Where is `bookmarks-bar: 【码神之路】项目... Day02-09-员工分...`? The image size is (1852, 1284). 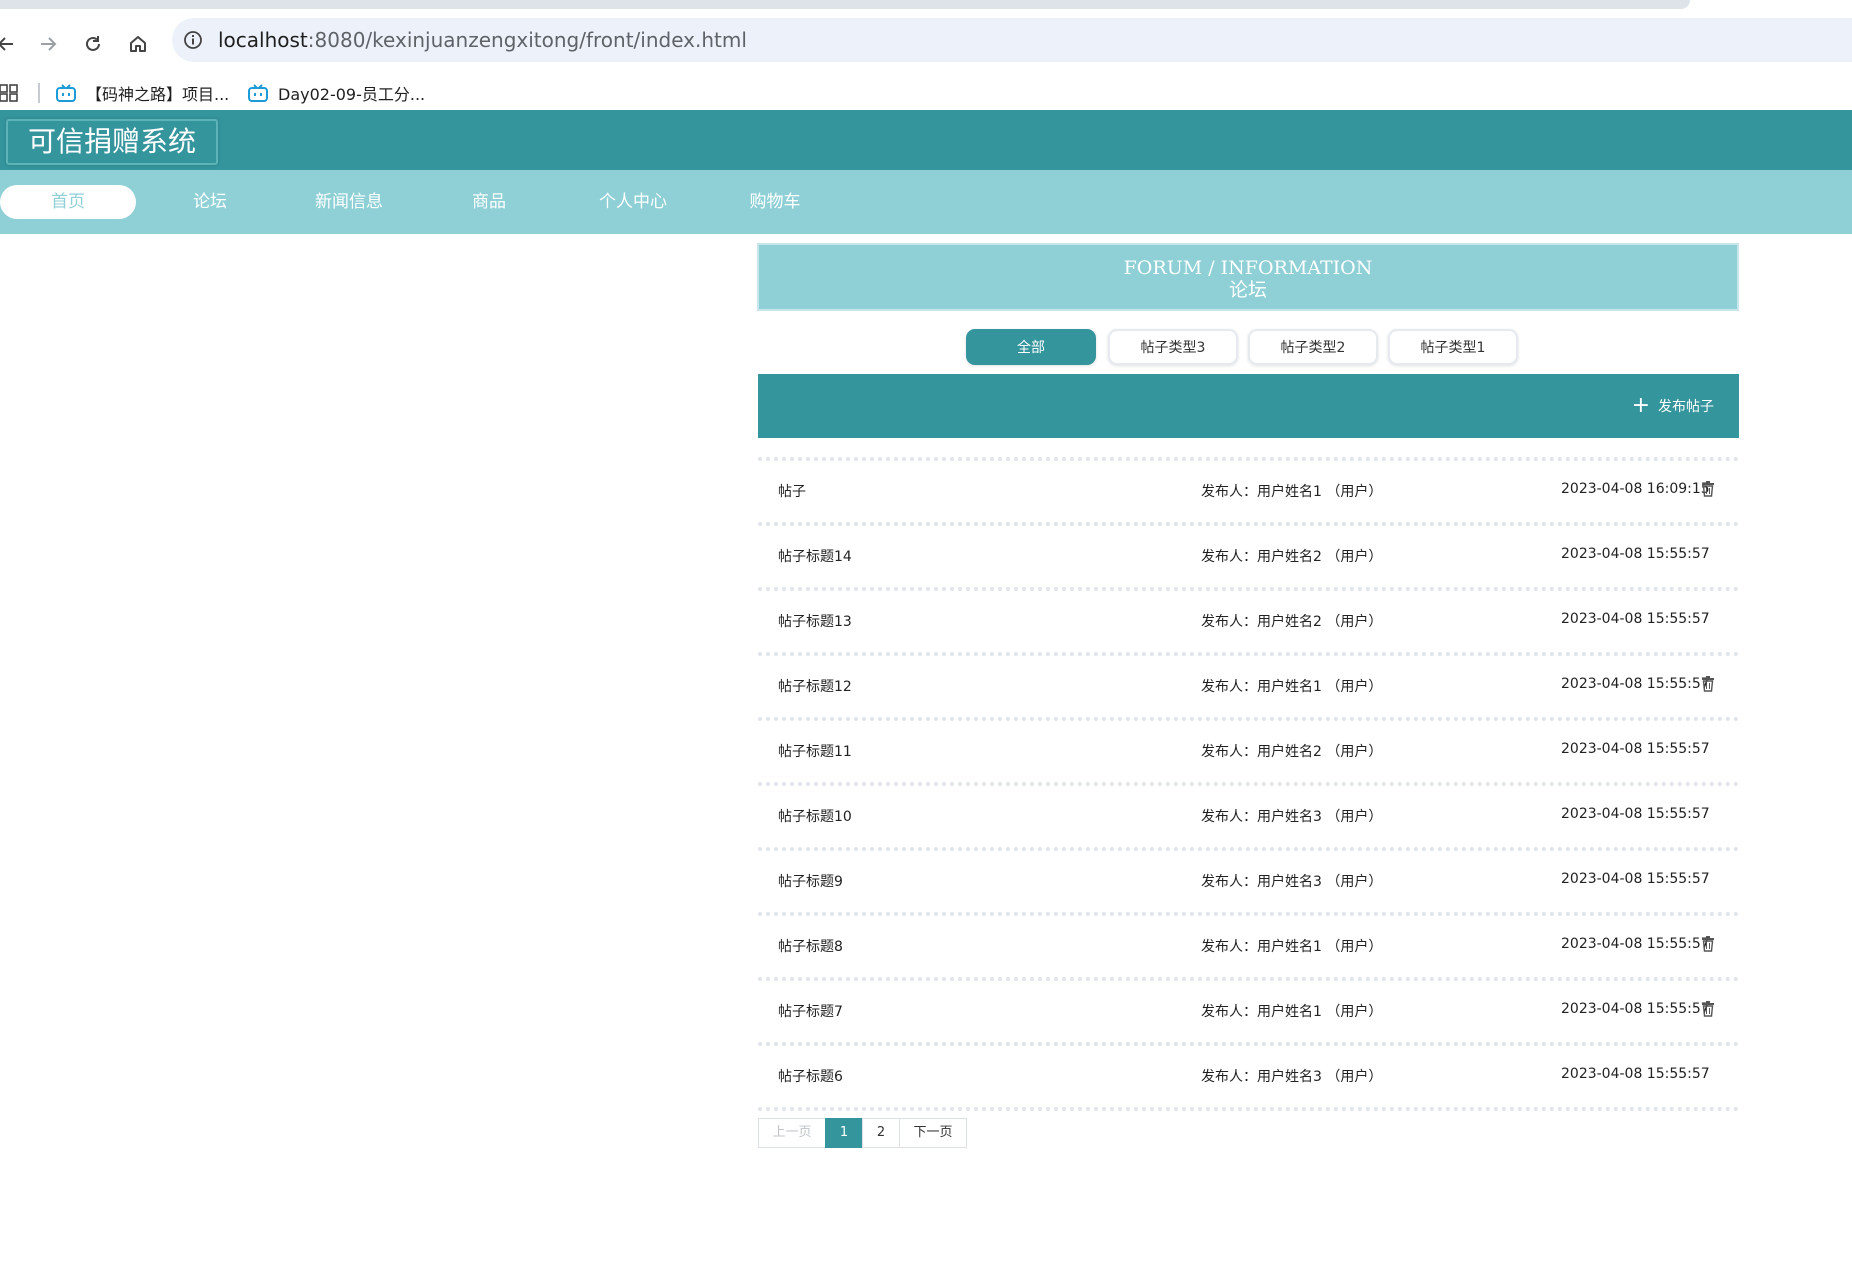 bookmarks-bar: 【码神之路】项目... Day02-09-员工分... is located at coordinates (926, 93).